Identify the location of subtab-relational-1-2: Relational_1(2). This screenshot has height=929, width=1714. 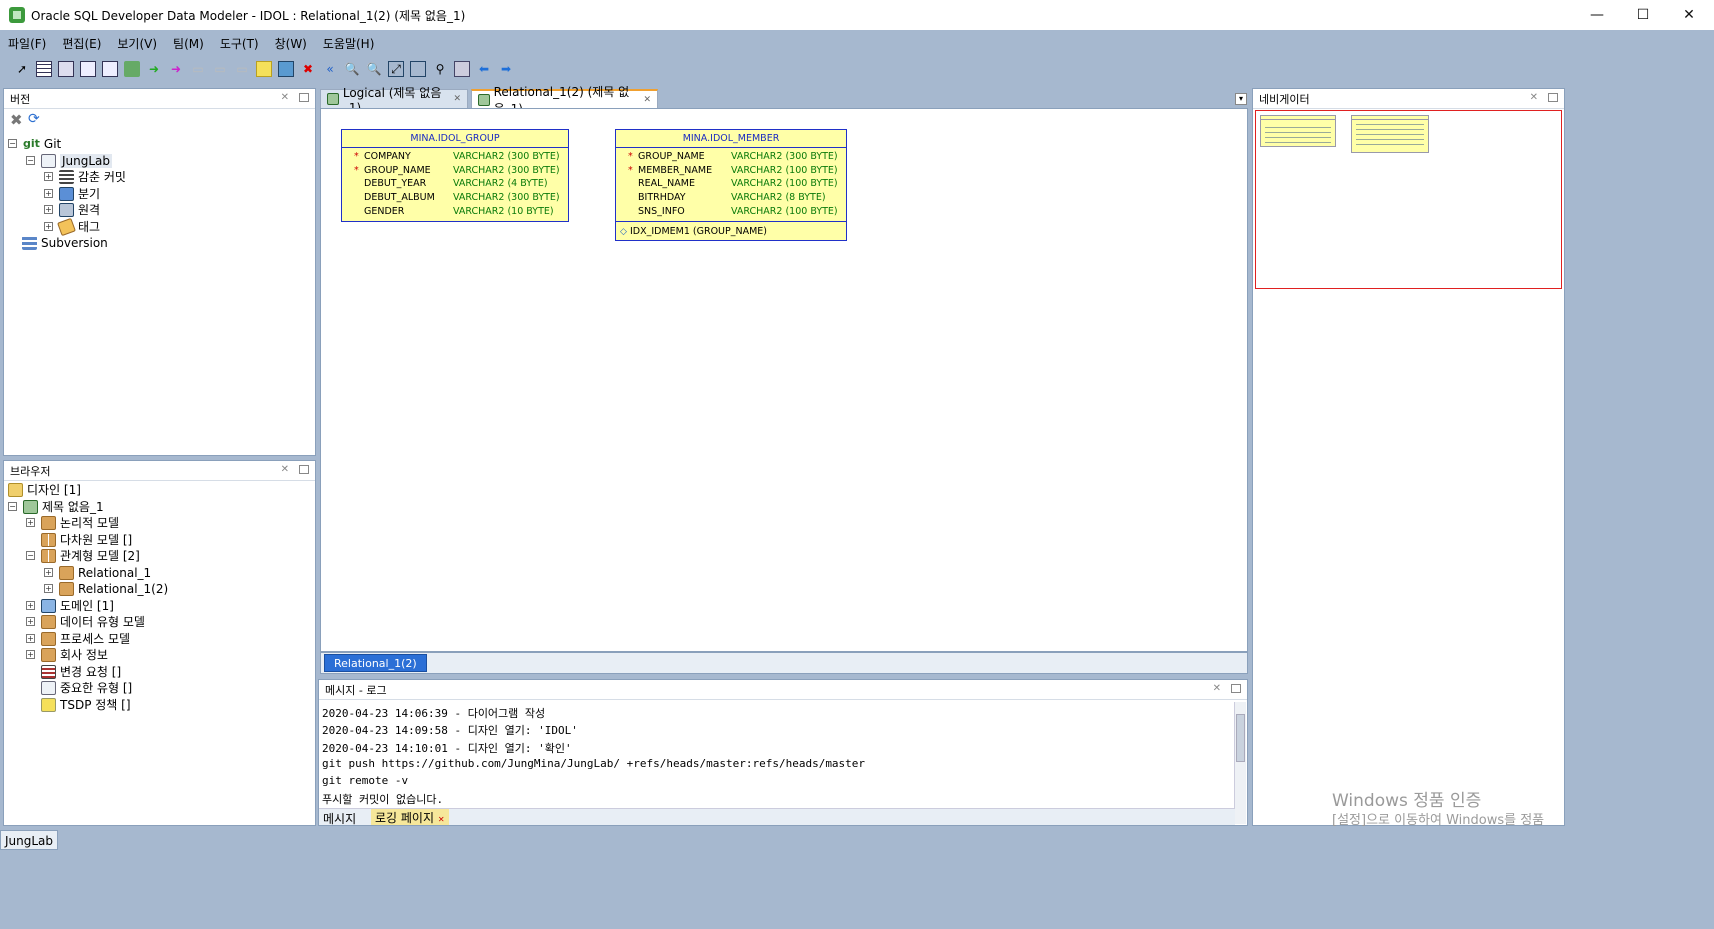
(375, 663).